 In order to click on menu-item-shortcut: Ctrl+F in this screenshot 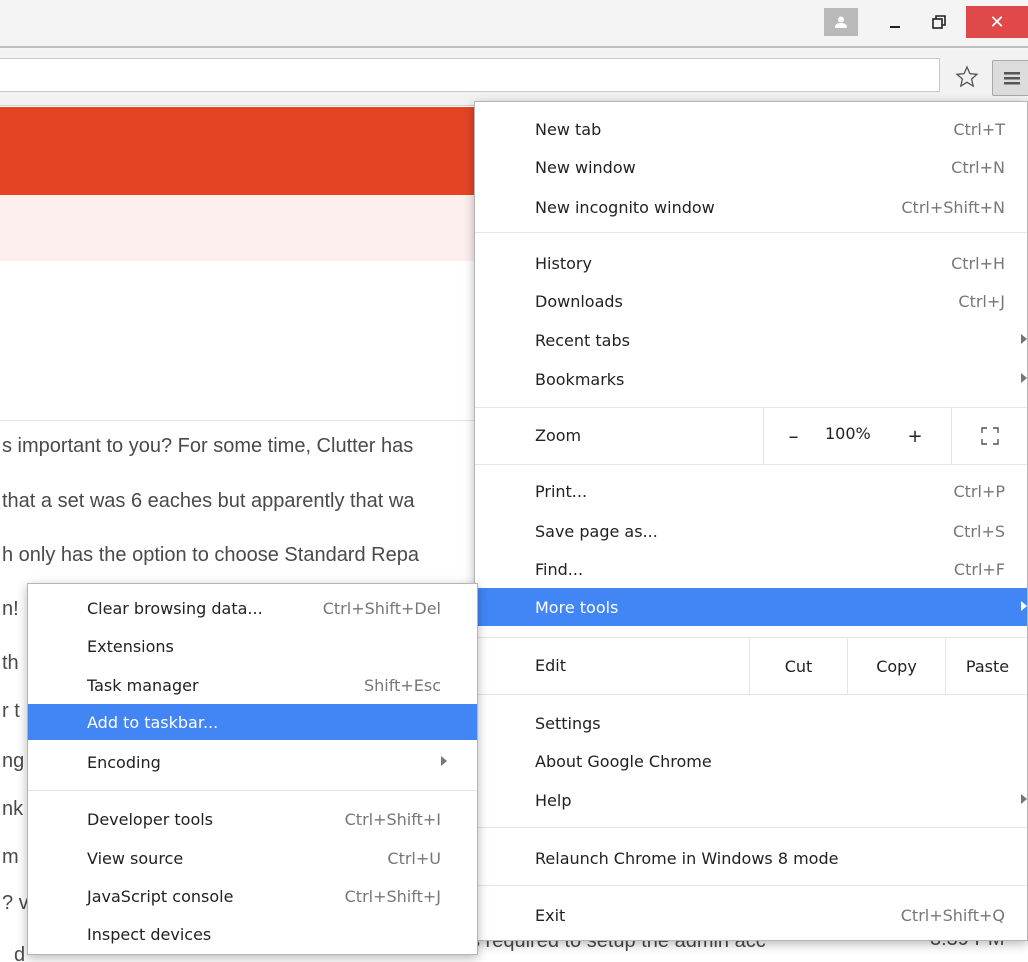, I will do `click(979, 569)`.